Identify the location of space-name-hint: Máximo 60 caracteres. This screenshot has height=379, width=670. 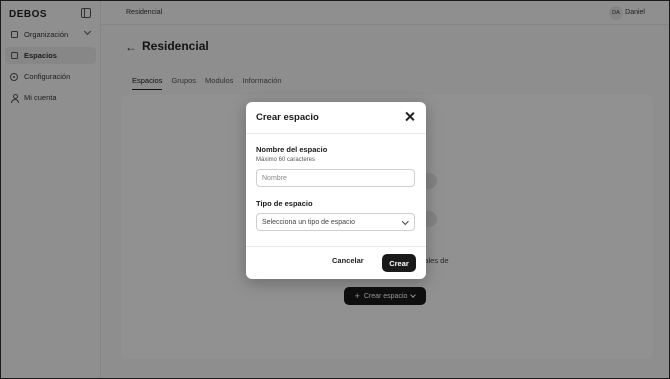
(286, 160).